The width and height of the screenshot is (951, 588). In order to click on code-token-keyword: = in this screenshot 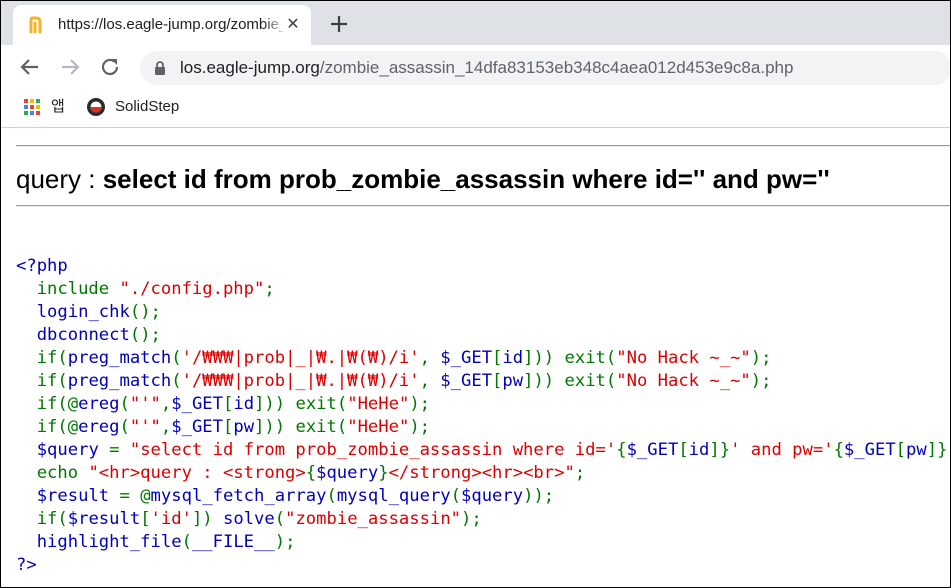, I will do `click(119, 450)`.